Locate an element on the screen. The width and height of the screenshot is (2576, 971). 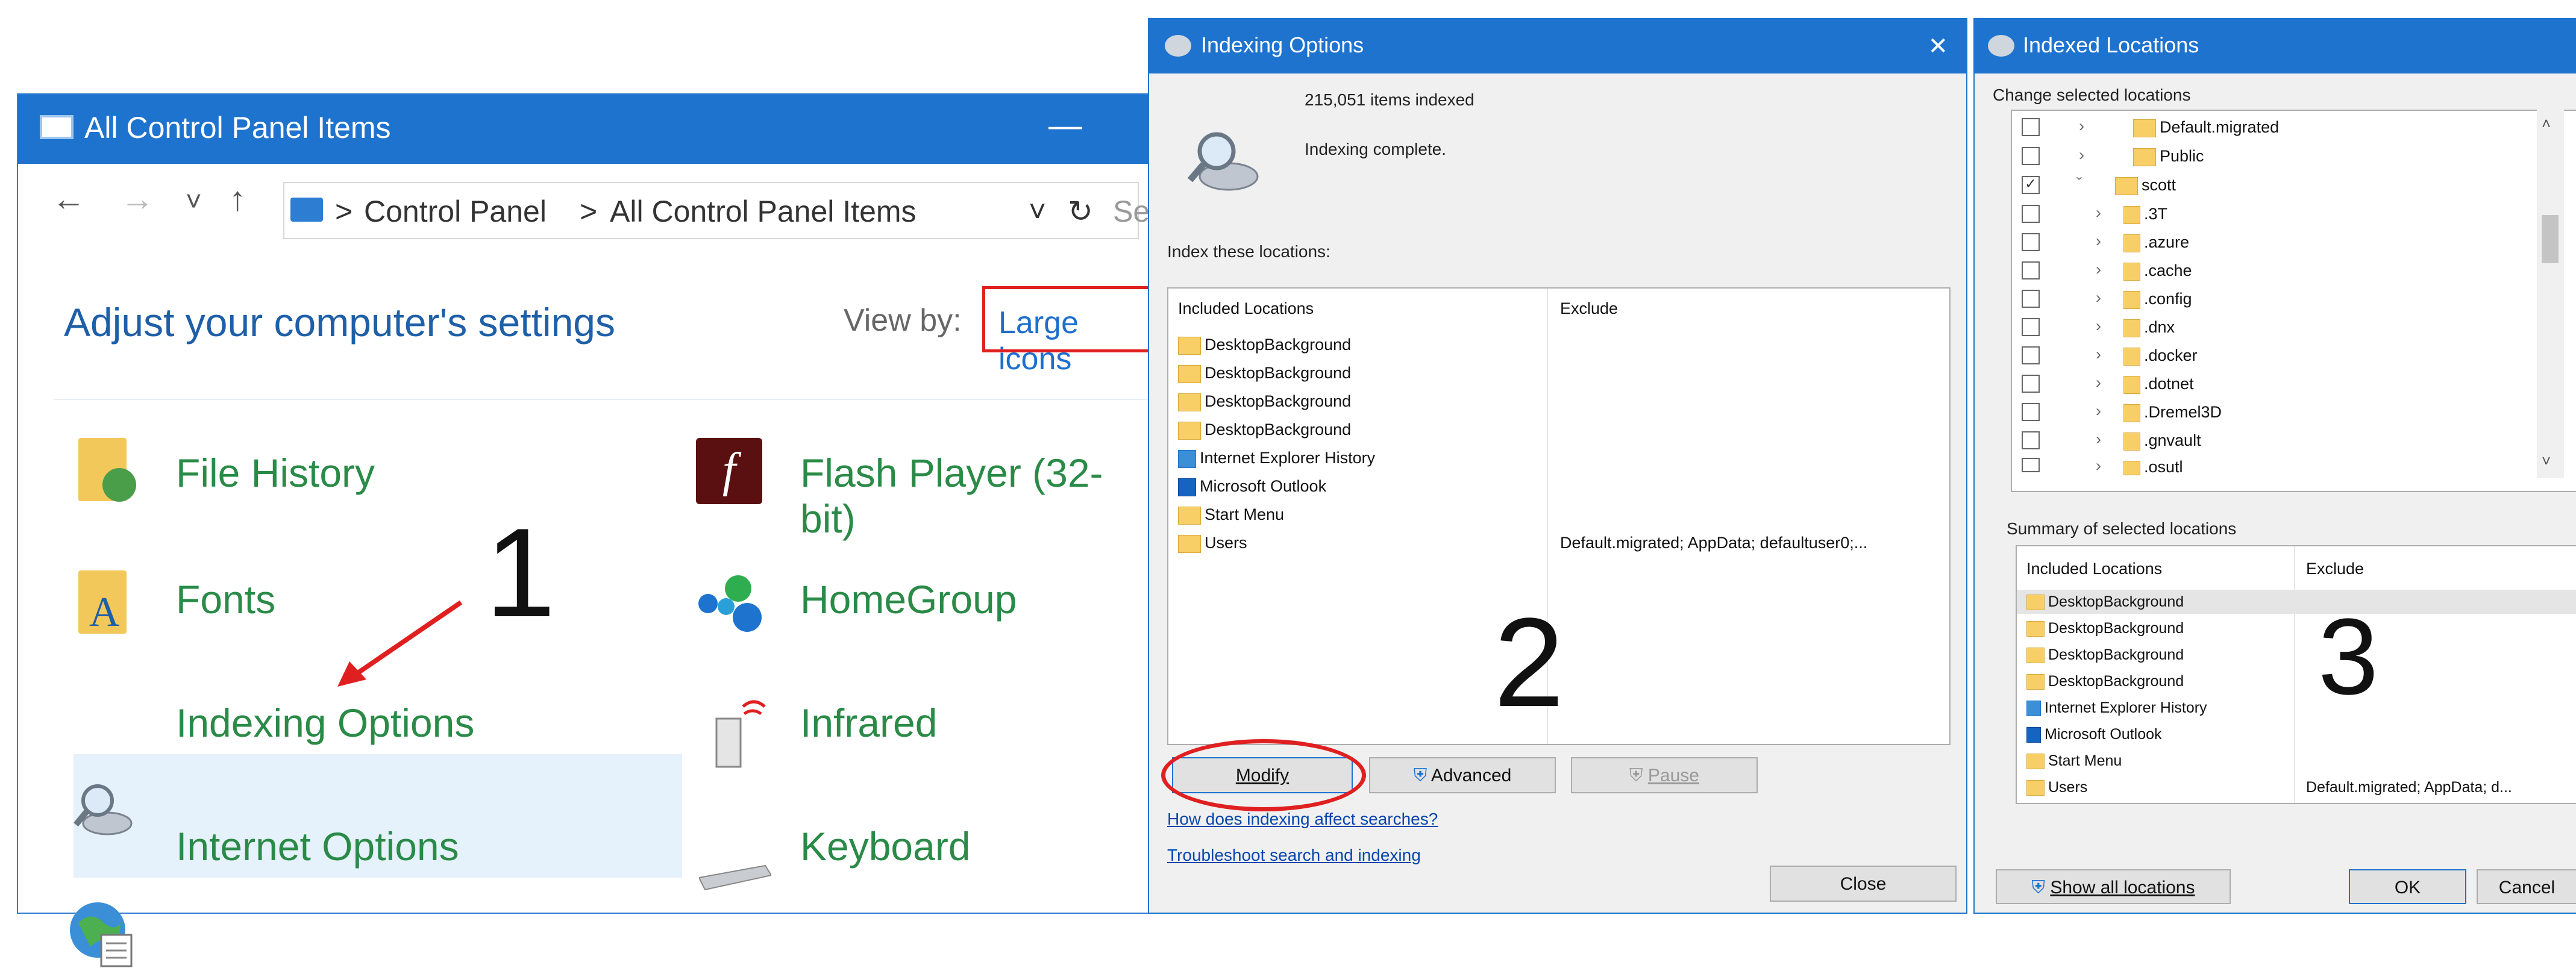
back-button: ← is located at coordinates (69, 198).